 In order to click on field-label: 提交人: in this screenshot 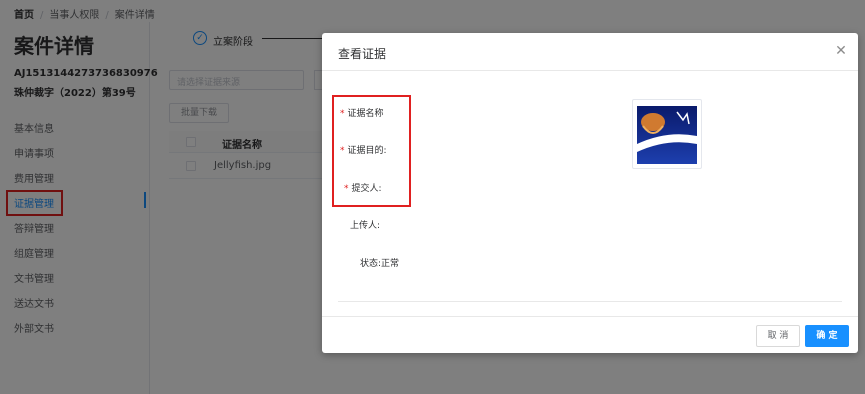, I will do `click(366, 189)`.